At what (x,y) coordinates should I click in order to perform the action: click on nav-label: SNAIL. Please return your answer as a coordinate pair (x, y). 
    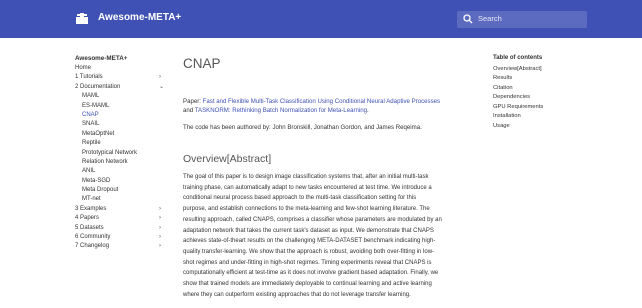
    Looking at the image, I should click on (91, 124).